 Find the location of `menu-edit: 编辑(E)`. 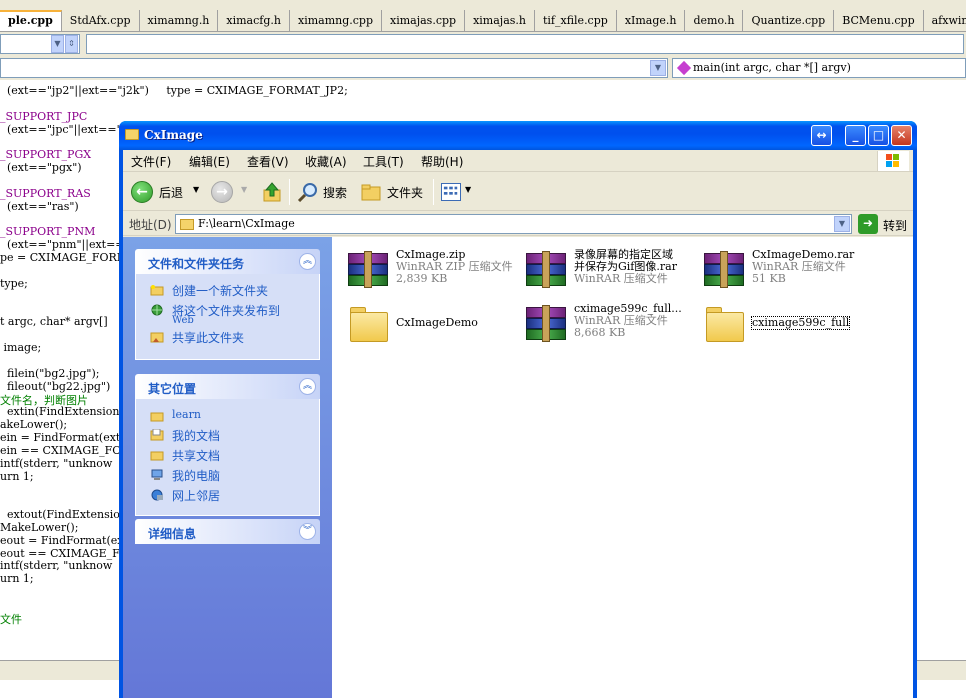

menu-edit: 编辑(E) is located at coordinates (209, 161).